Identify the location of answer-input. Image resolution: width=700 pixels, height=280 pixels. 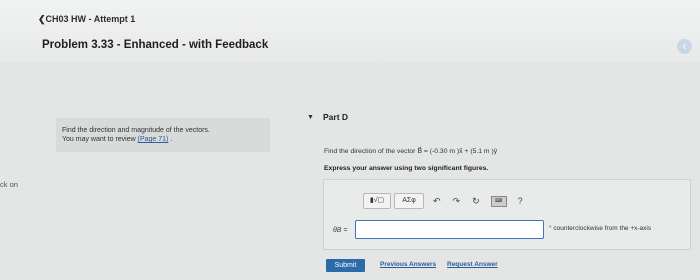
(449, 229).